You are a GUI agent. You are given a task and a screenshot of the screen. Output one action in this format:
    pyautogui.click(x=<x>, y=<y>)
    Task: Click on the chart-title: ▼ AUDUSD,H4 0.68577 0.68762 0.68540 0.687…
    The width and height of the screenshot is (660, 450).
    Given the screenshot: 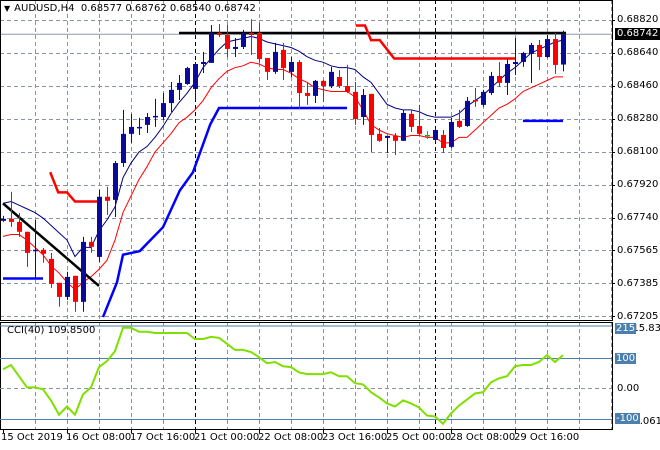 What is the action you would take?
    pyautogui.click(x=130, y=8)
    